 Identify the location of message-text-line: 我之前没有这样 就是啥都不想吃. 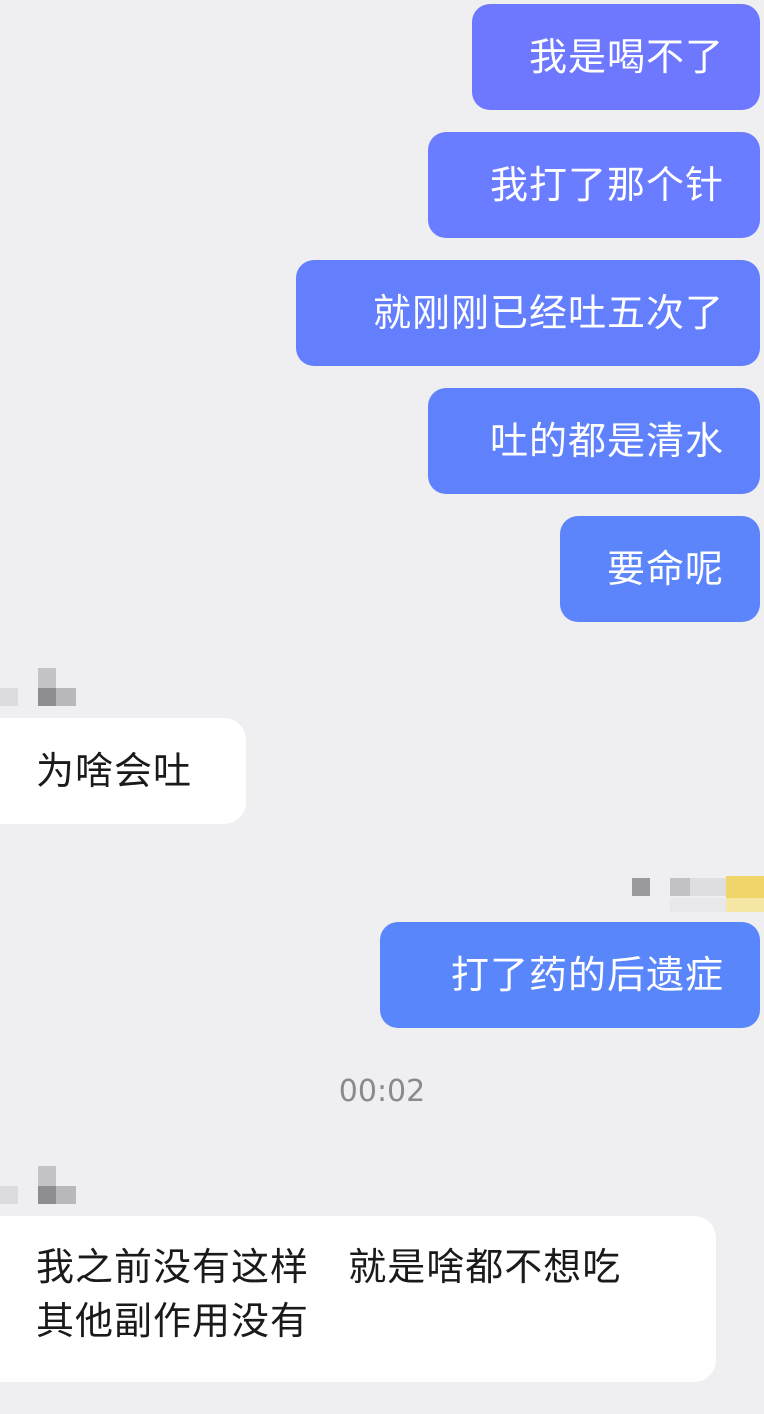
(329, 1267).